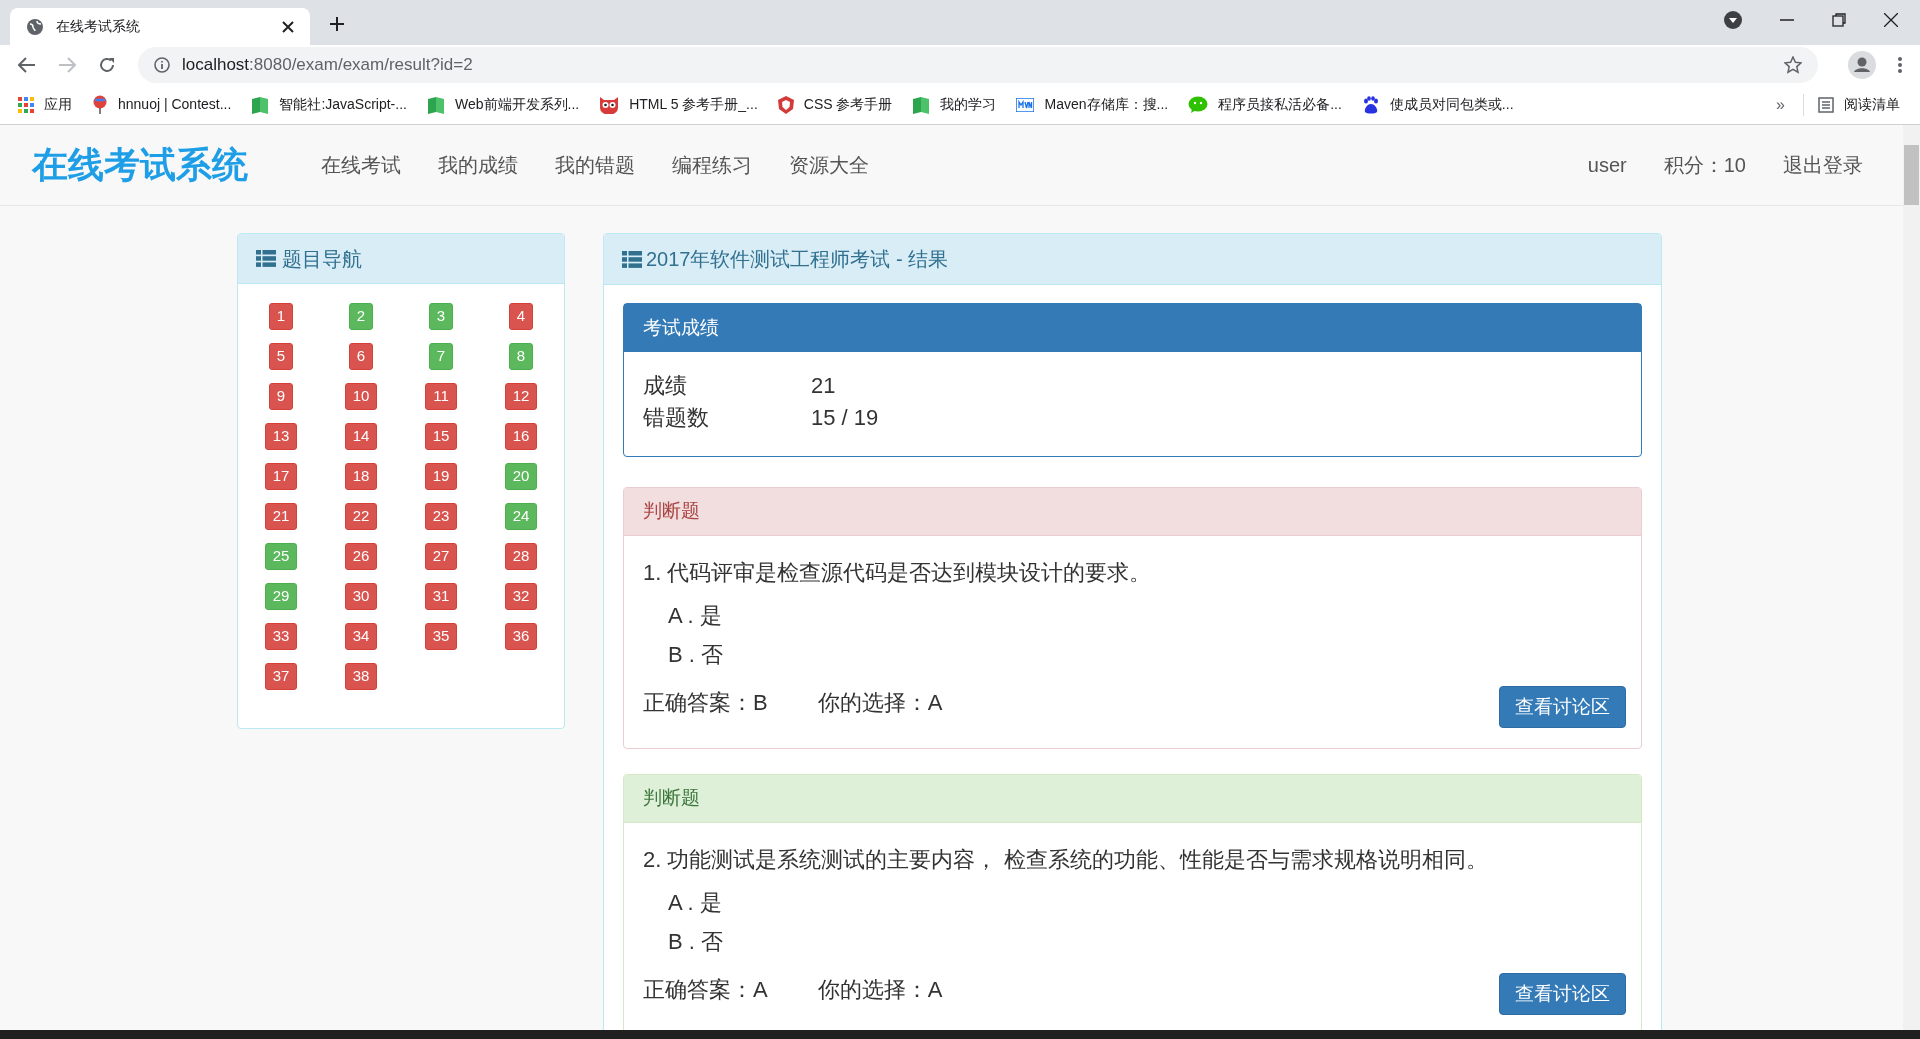  I want to click on nav-link: 资源大全, so click(829, 165).